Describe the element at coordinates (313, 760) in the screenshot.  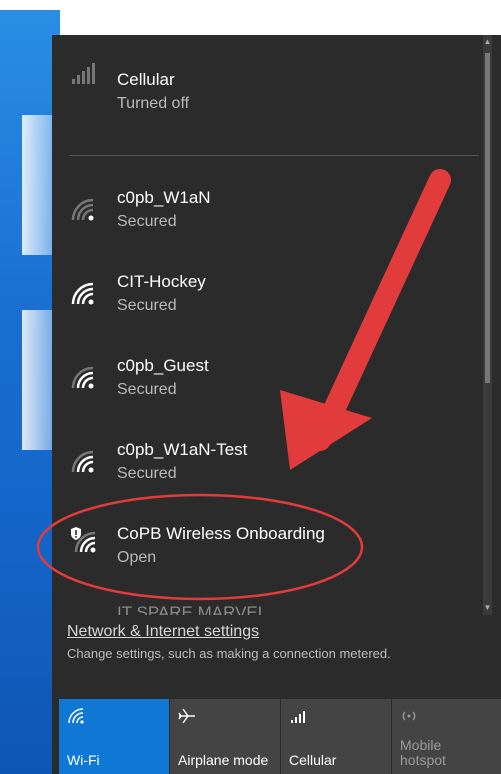
I see `tile-label: Cellular` at that location.